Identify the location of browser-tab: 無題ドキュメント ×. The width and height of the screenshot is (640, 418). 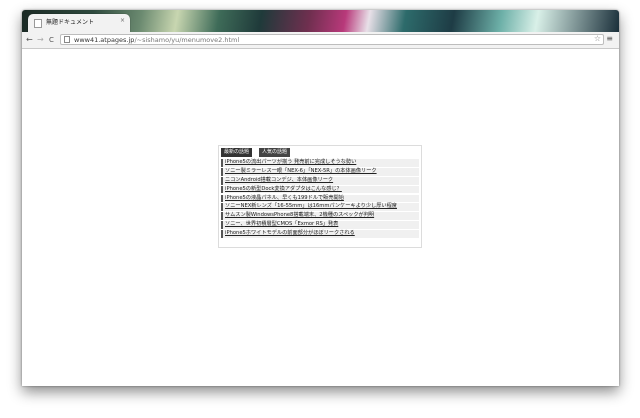
(79, 23).